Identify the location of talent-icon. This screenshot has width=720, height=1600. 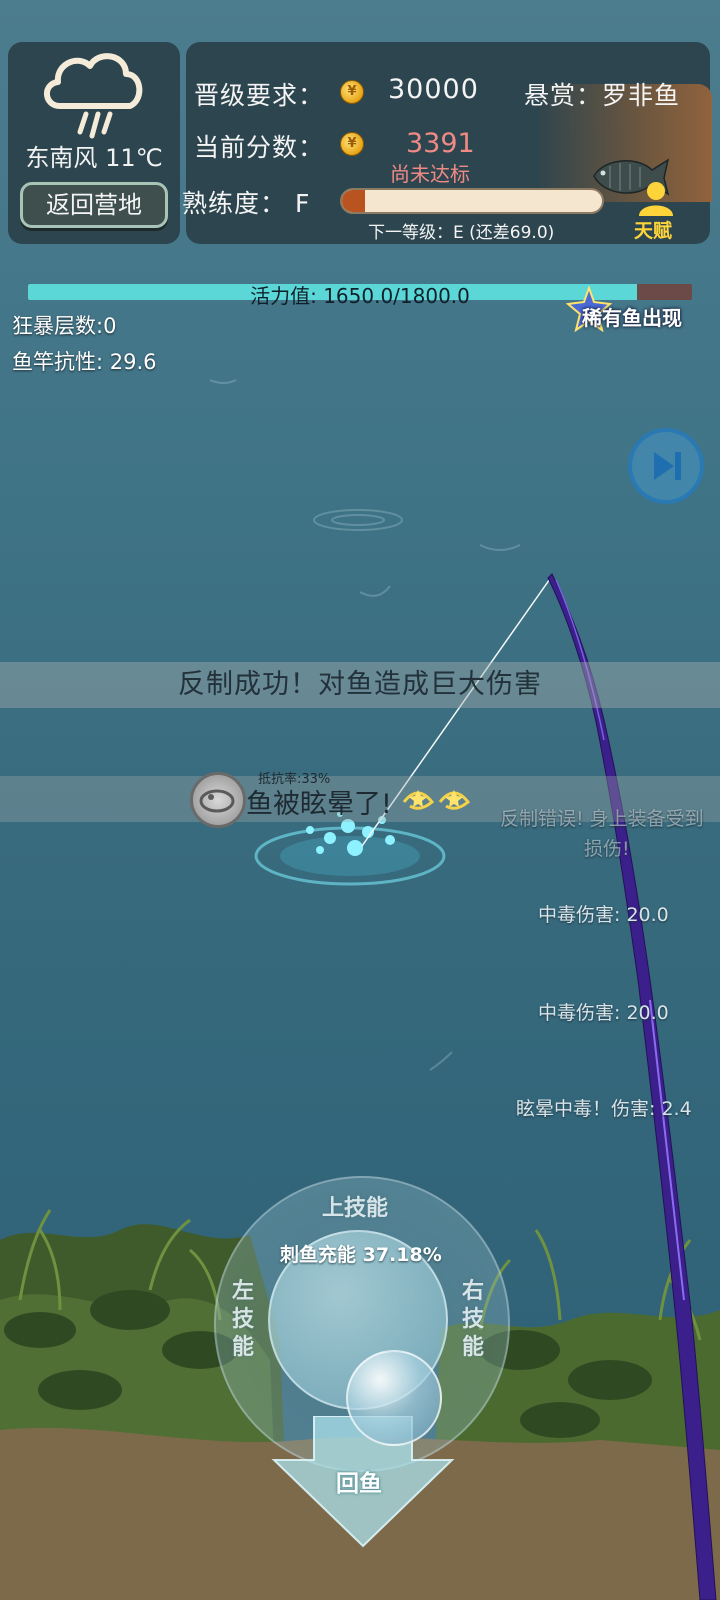
(656, 199).